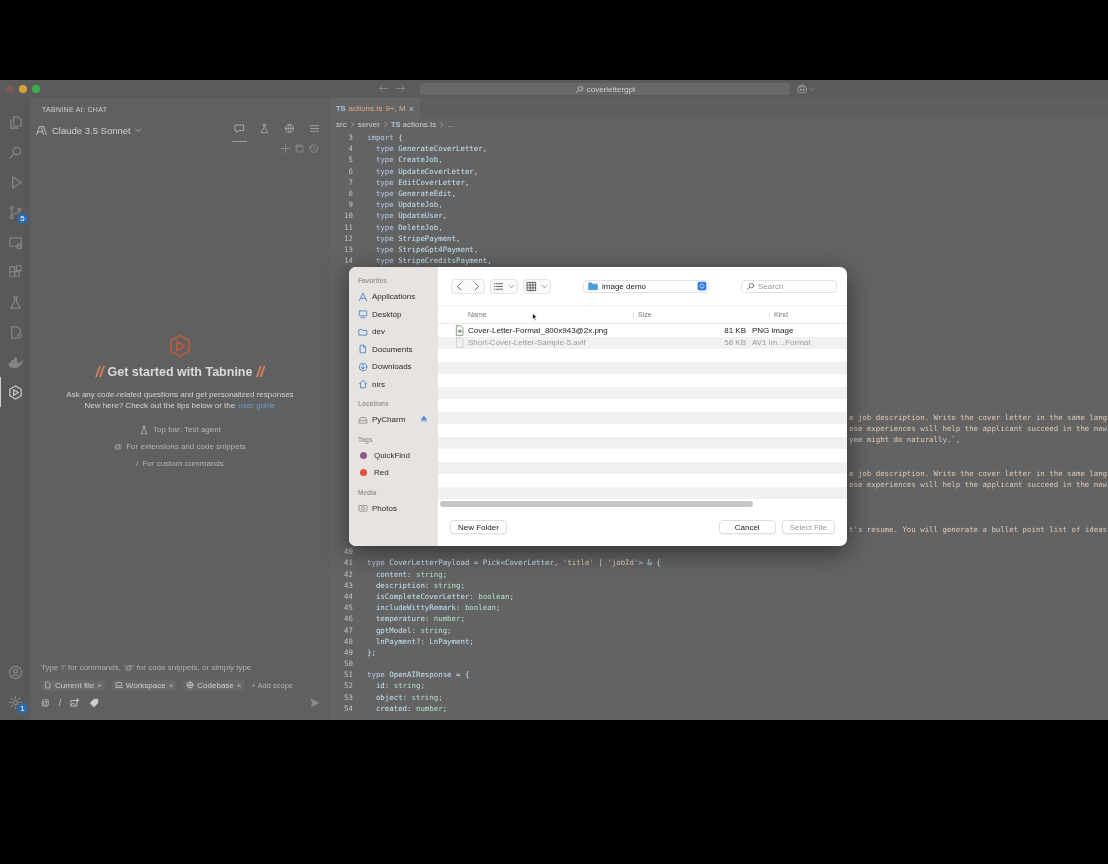 The width and height of the screenshot is (1108, 864). I want to click on sidebar-item: dev, so click(378, 332).